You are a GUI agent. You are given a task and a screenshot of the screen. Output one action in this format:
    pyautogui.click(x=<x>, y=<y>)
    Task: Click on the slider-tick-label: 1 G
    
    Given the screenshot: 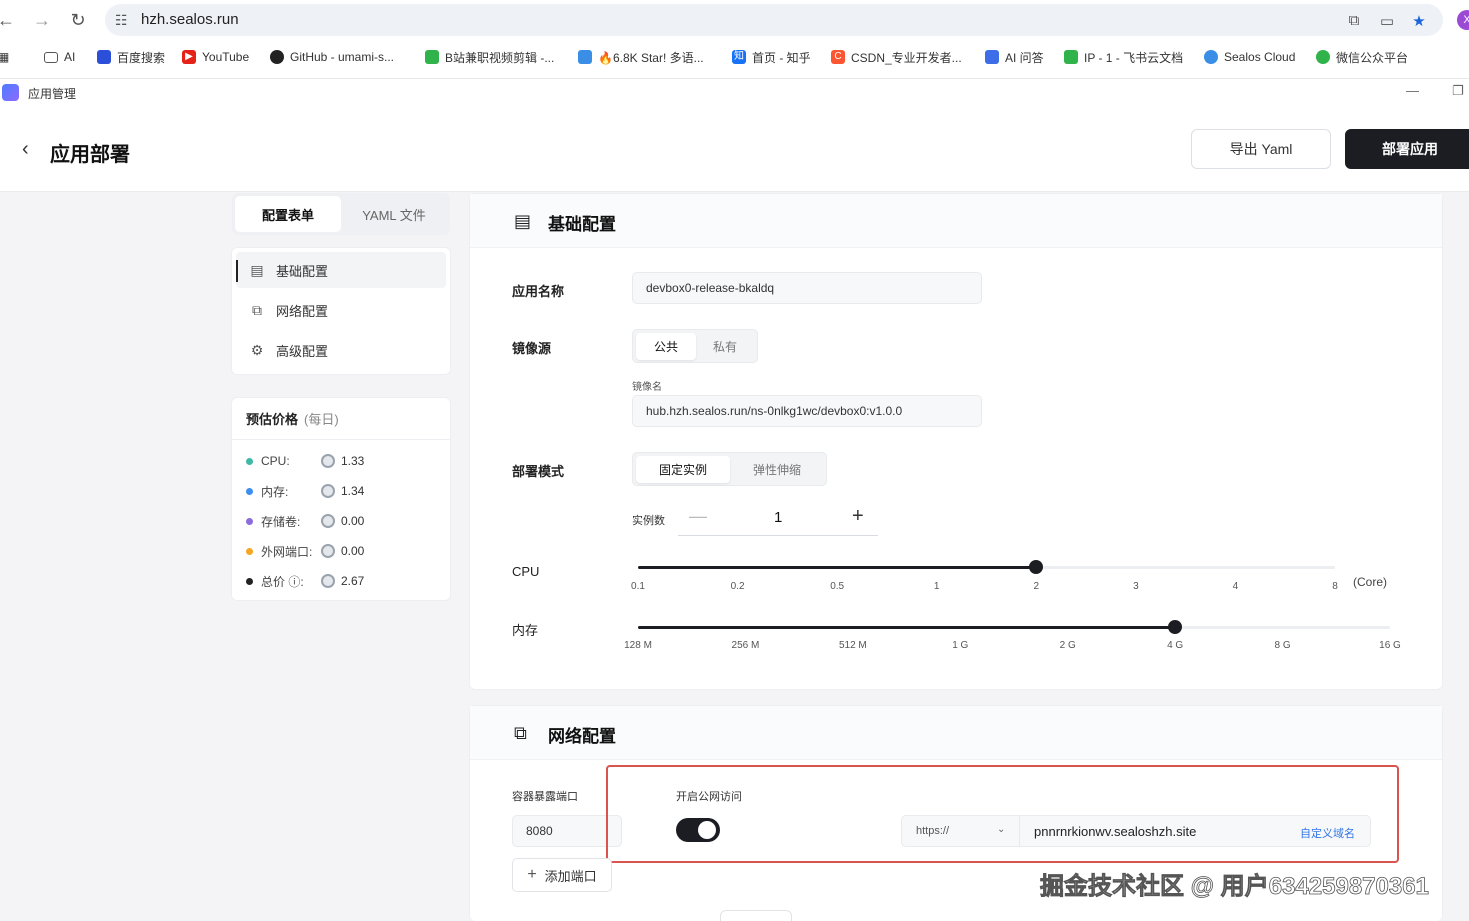 What is the action you would take?
    pyautogui.click(x=960, y=645)
    